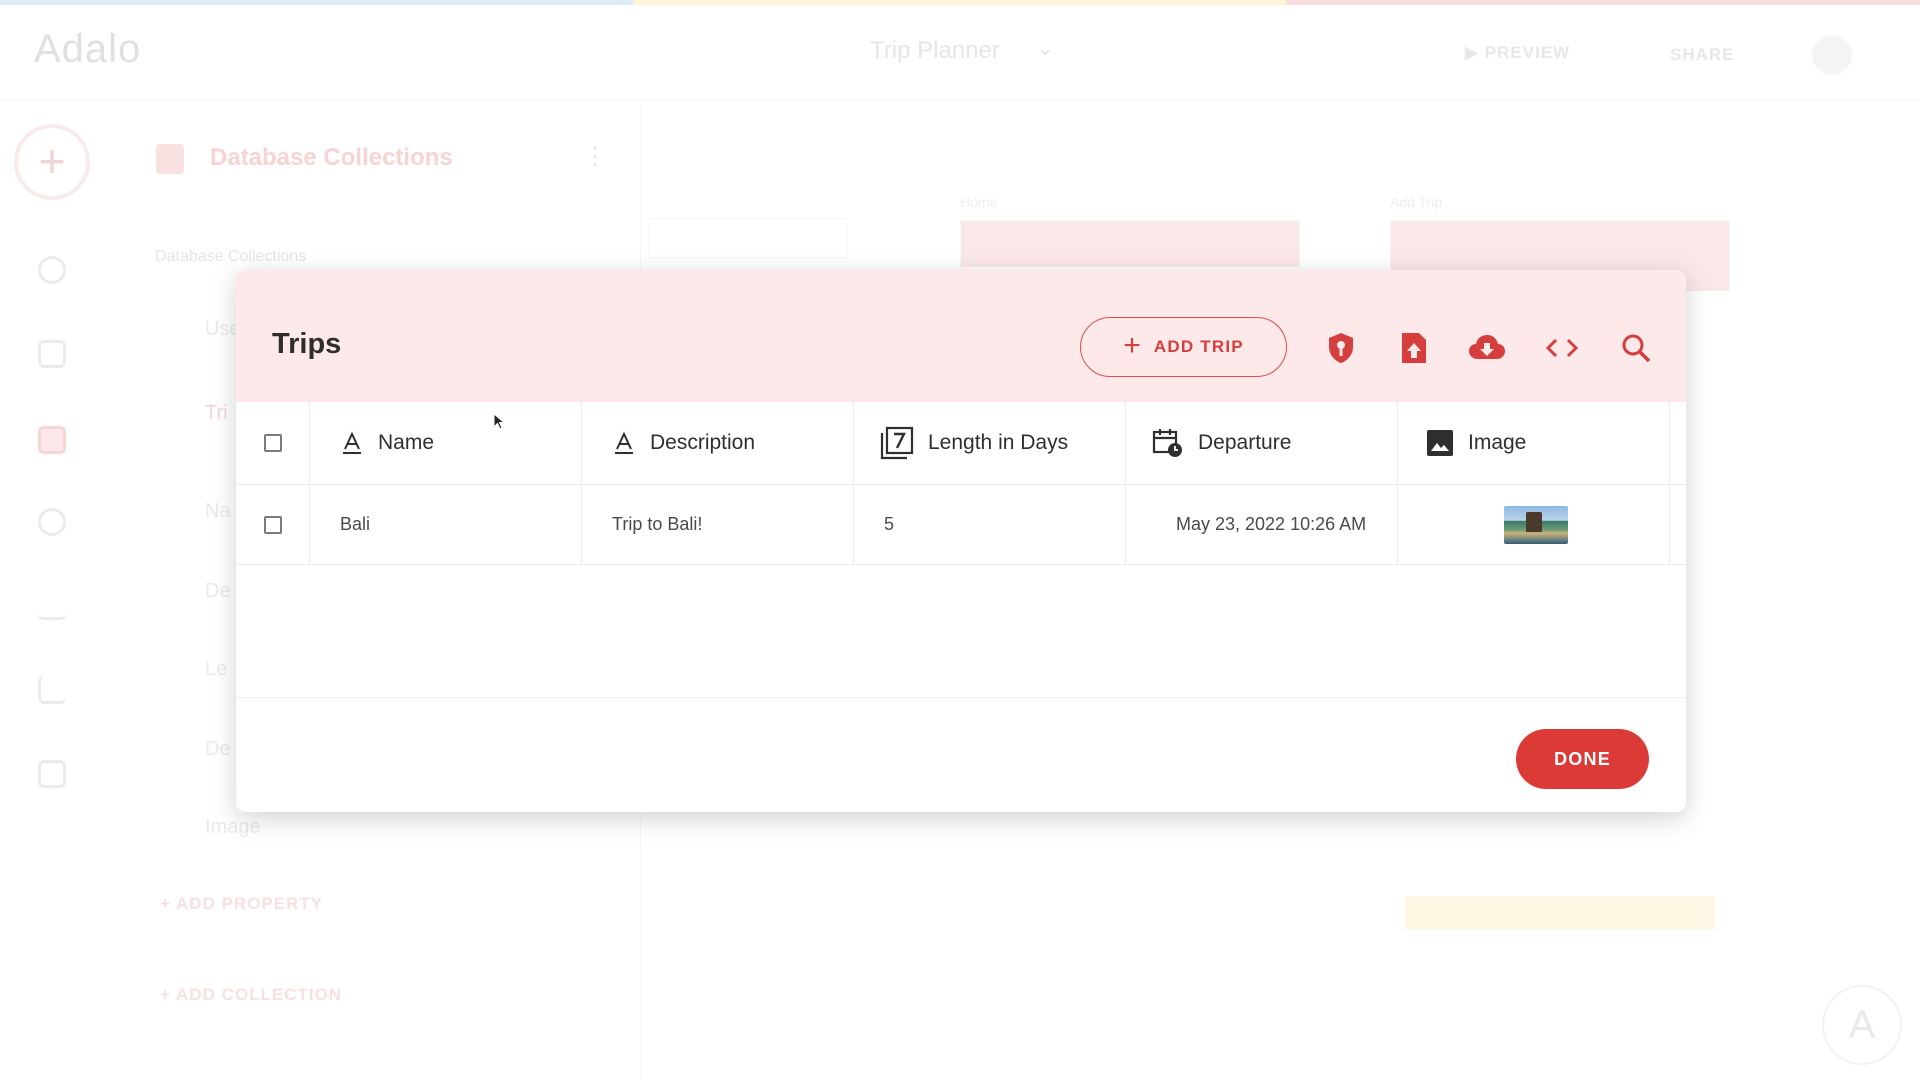  What do you see at coordinates (446, 443) in the screenshot?
I see `column-header-name: Name` at bounding box center [446, 443].